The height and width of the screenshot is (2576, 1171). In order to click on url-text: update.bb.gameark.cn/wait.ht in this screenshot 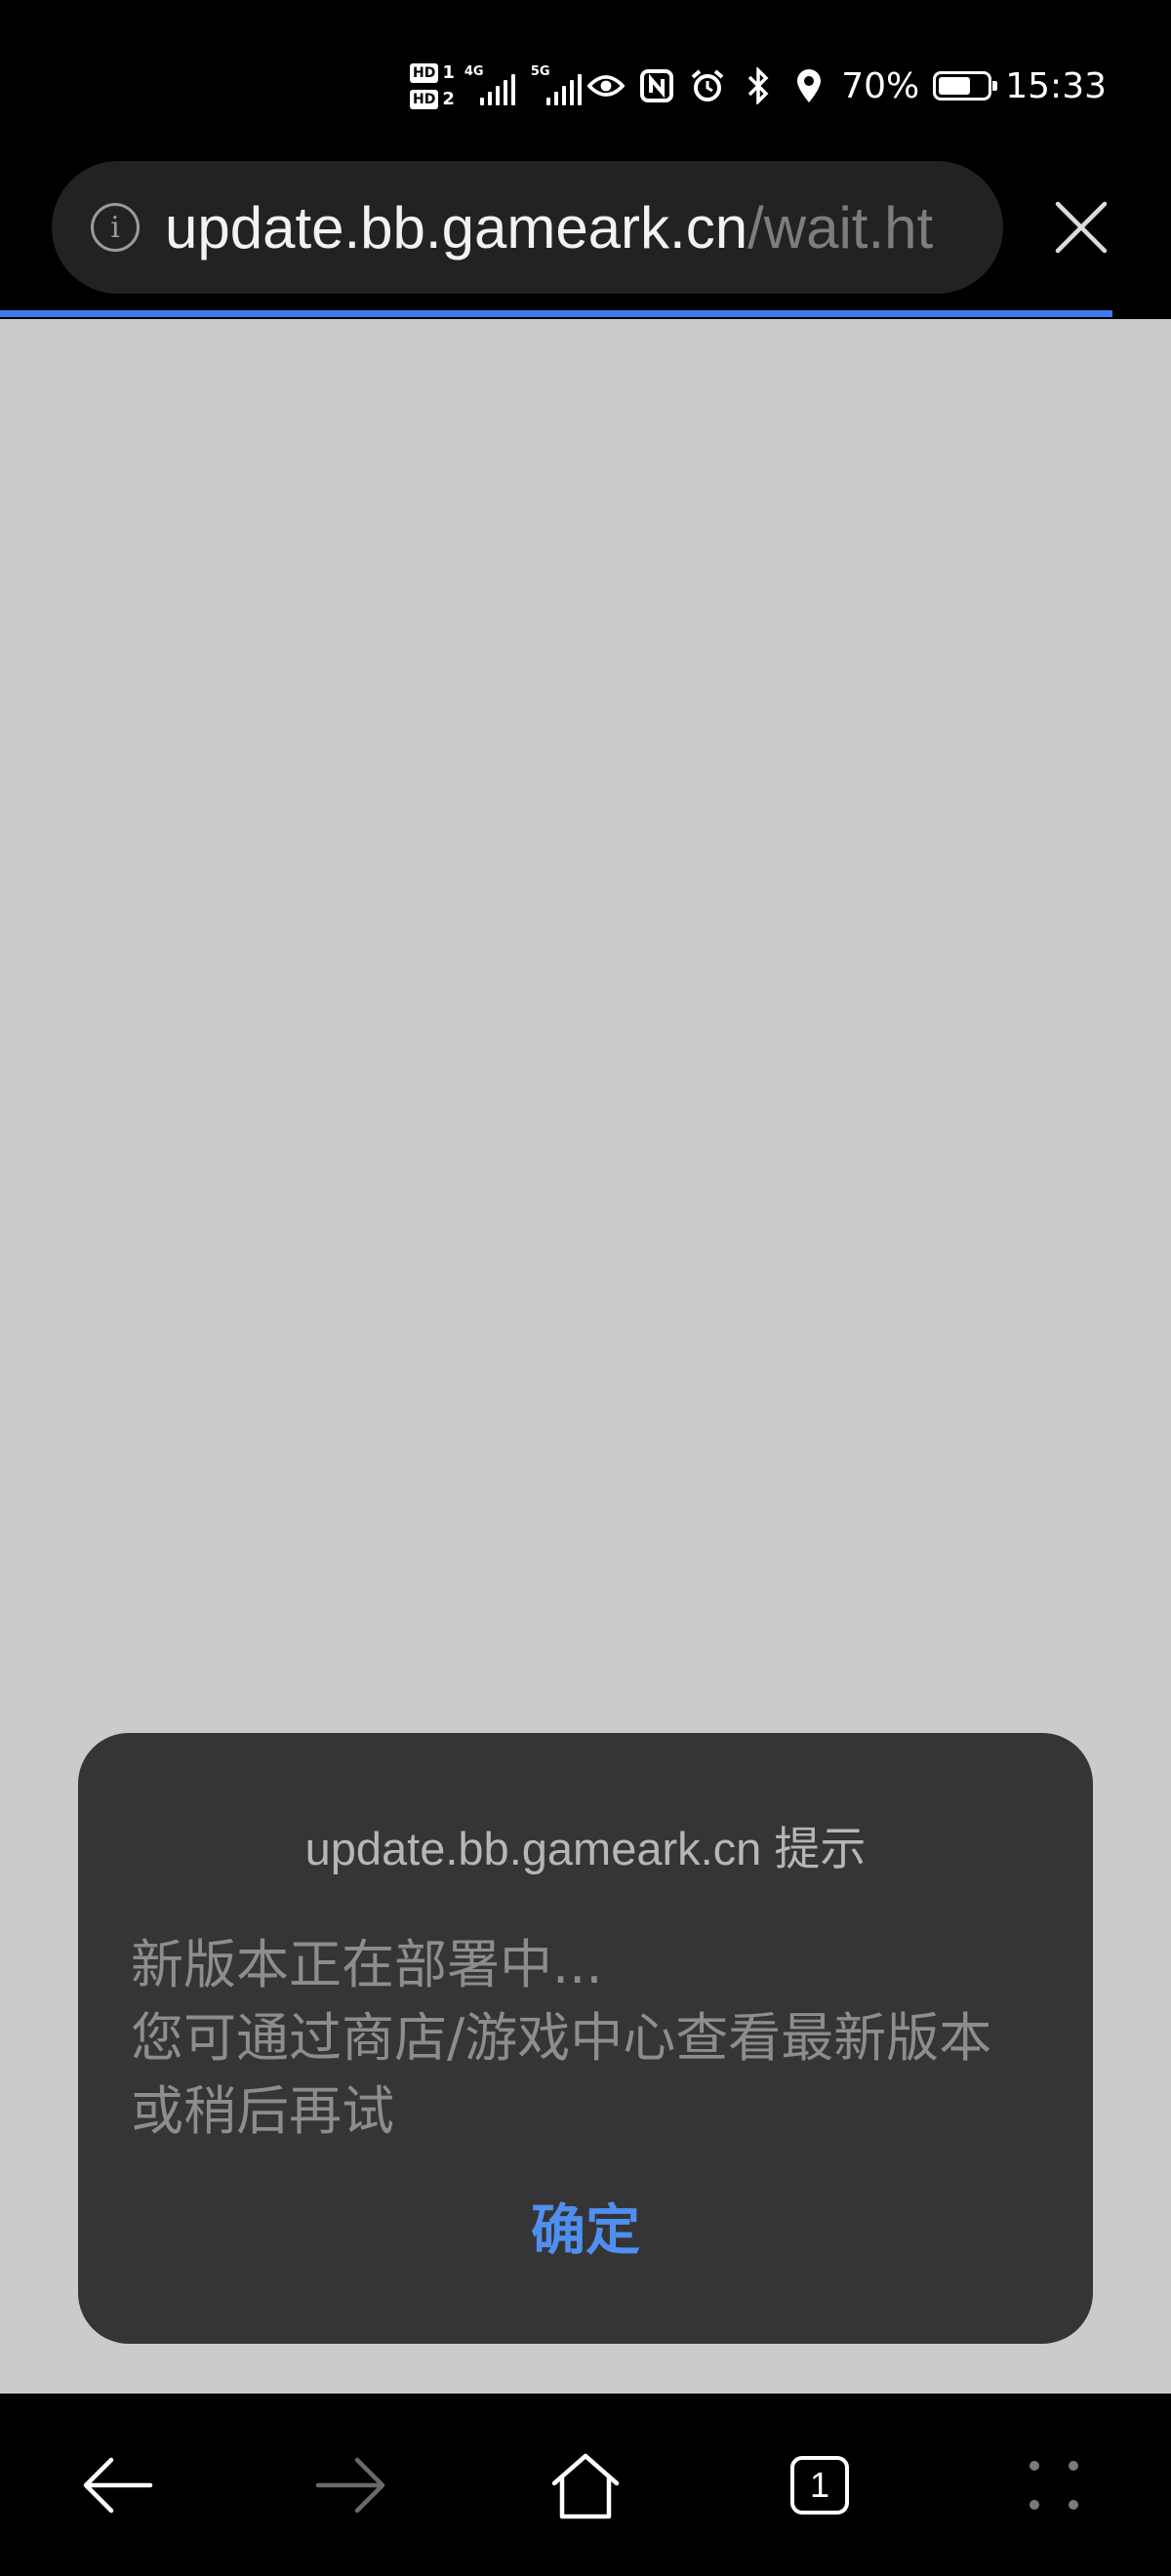, I will do `click(584, 228)`.